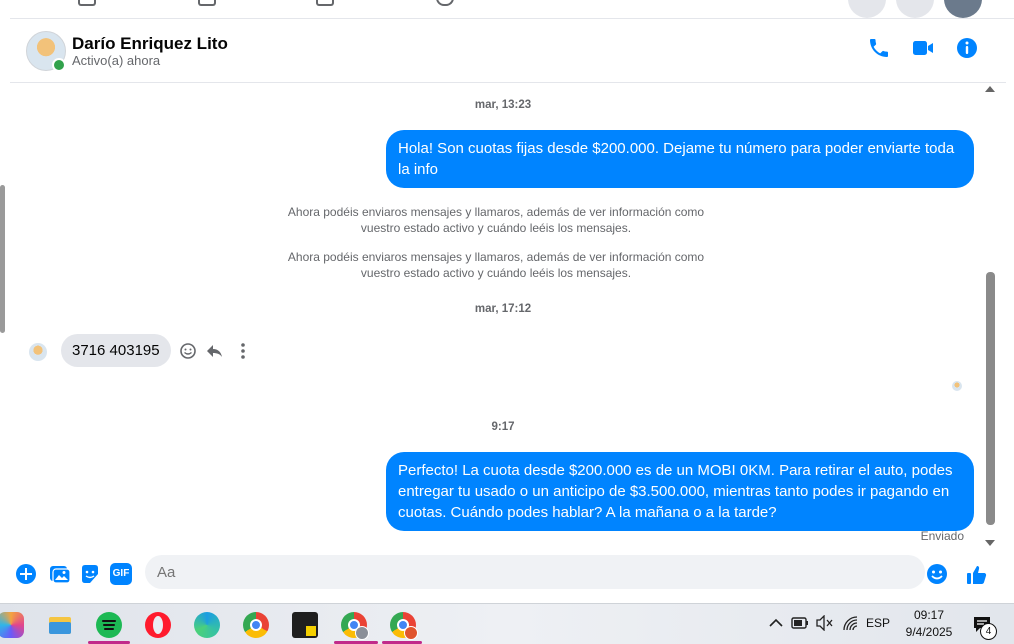  I want to click on message-composer: GIF, so click(508, 576).